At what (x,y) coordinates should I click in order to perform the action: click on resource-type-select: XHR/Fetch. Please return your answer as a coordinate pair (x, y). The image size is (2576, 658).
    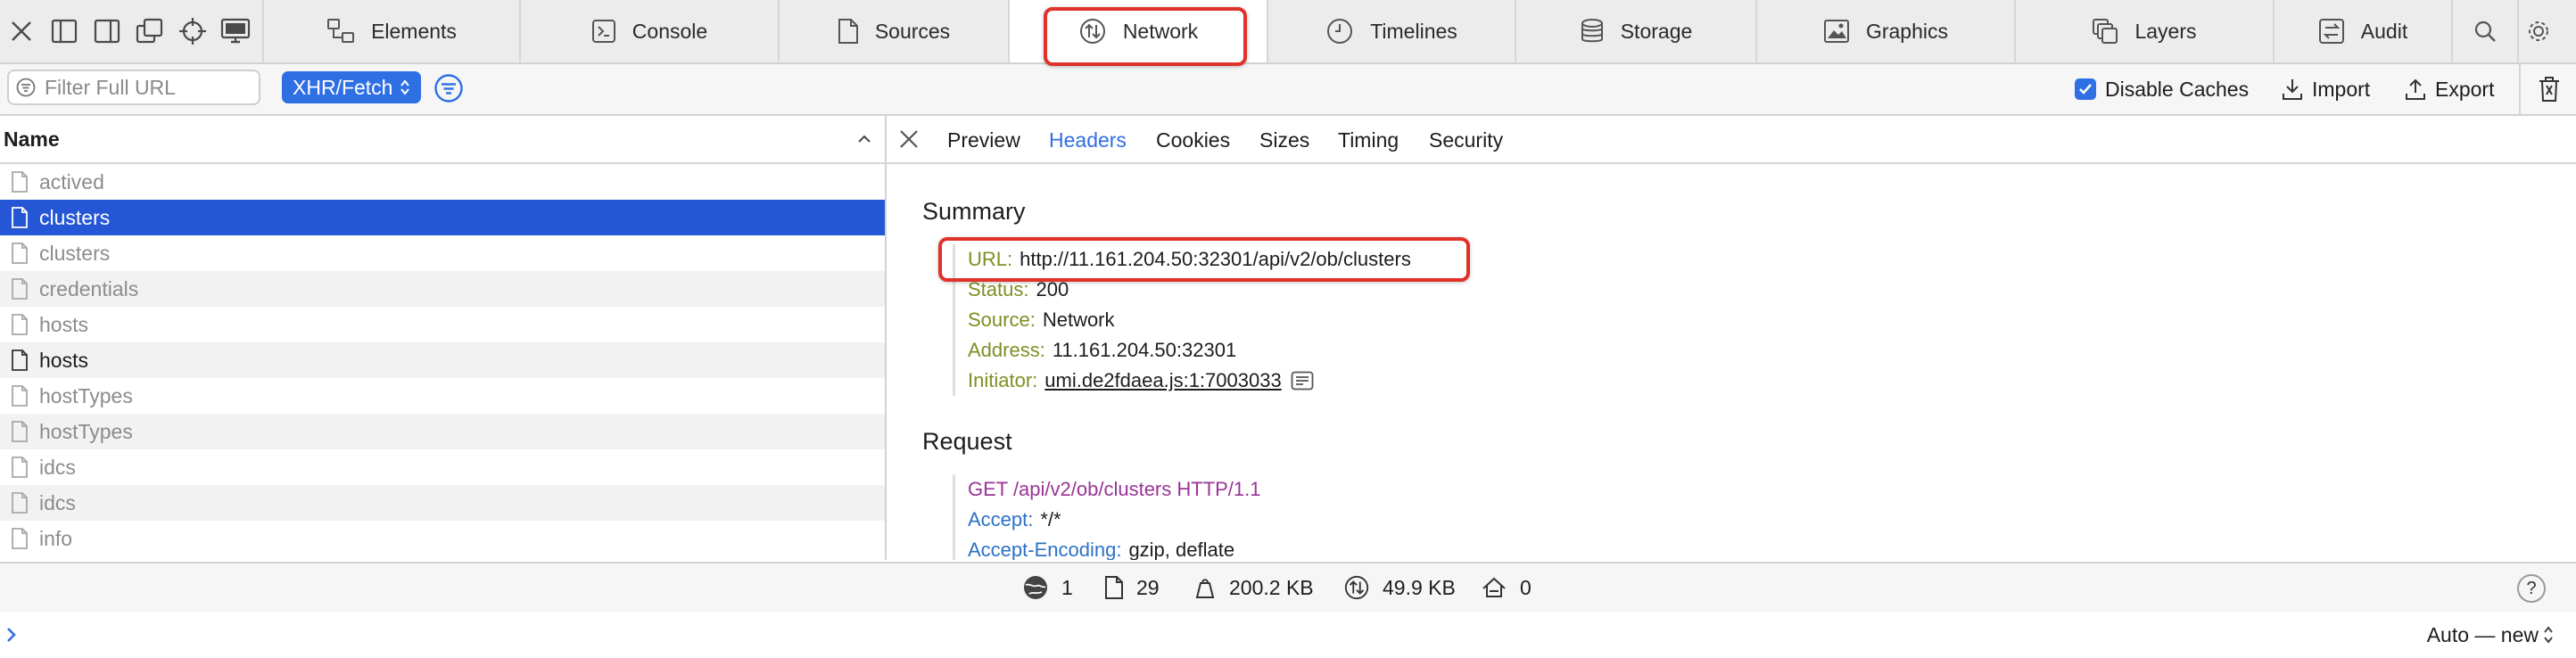
    Looking at the image, I should click on (352, 87).